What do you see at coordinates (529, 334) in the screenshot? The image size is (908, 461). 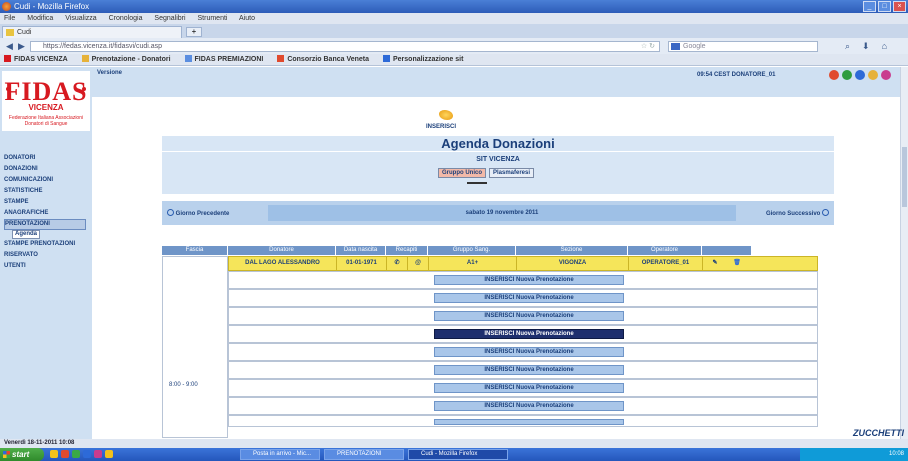 I see `new-booking-button-selected: INSERISCI Nuova Prenotazione` at bounding box center [529, 334].